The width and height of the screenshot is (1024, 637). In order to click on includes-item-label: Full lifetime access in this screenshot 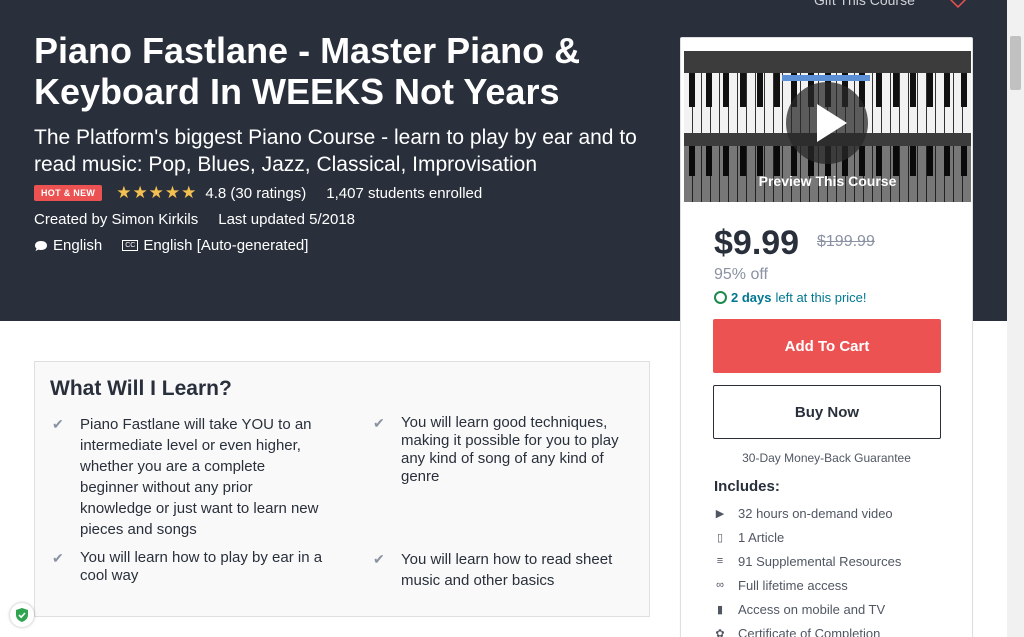, I will do `click(793, 585)`.